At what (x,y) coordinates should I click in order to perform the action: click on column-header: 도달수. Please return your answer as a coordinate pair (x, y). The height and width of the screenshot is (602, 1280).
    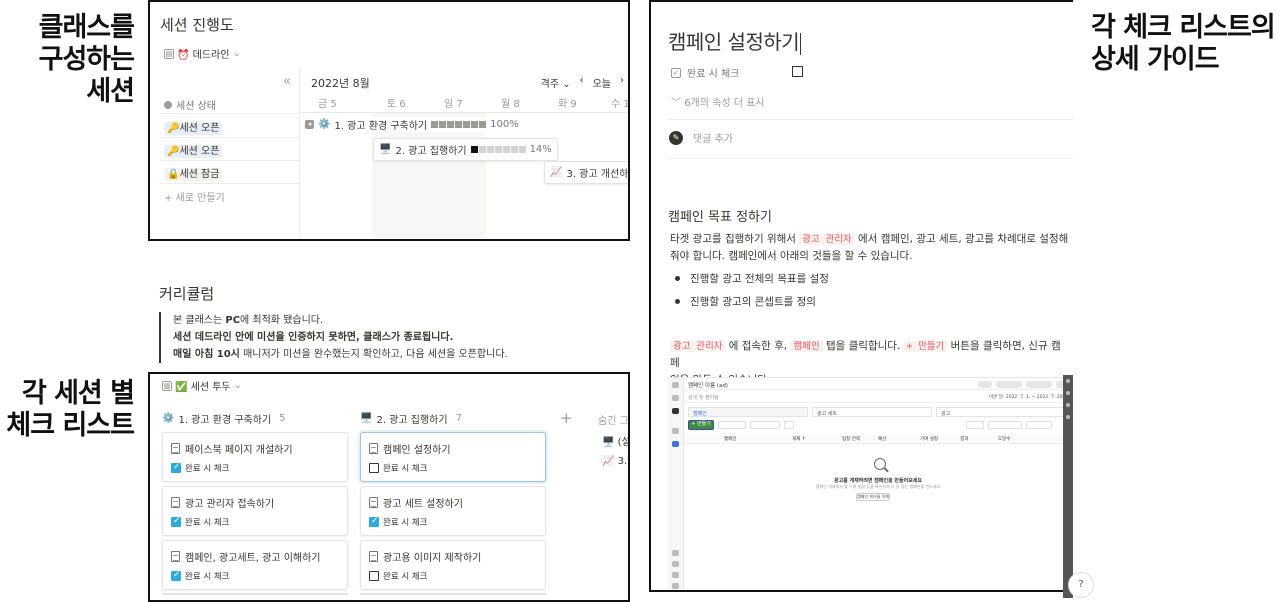
    Looking at the image, I should click on (1004, 439).